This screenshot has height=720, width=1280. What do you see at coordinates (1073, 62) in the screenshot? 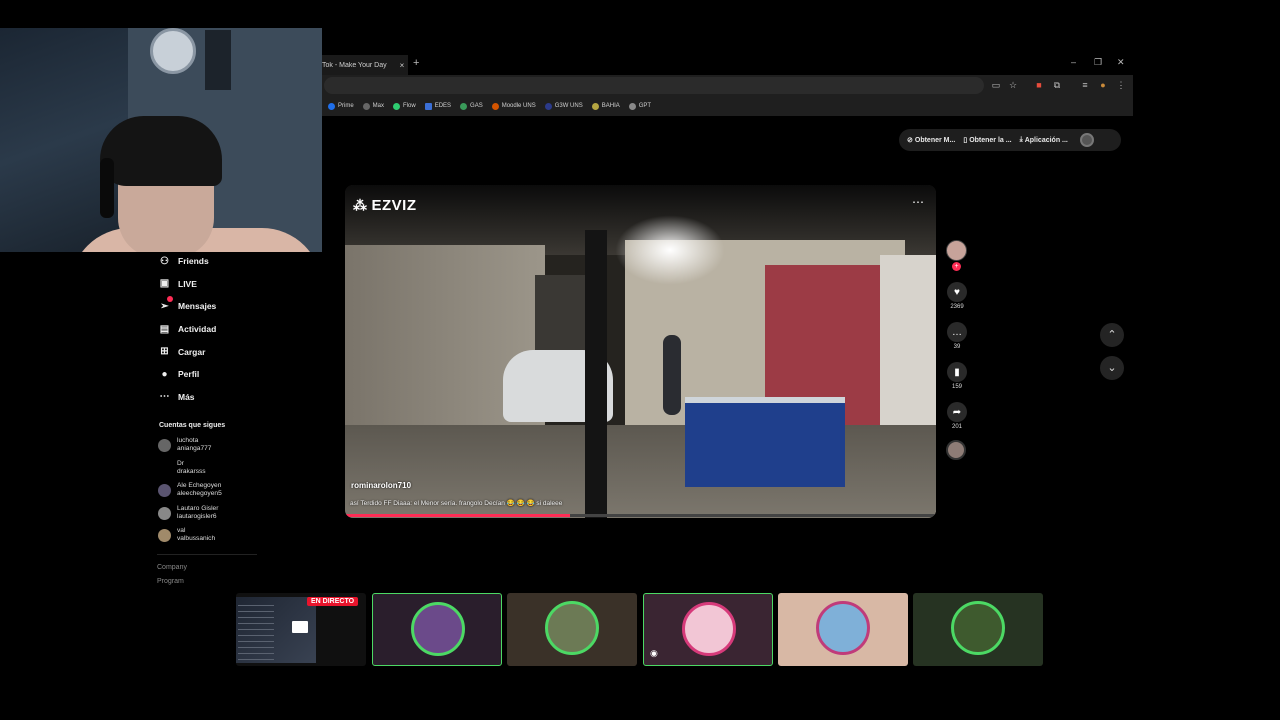
I see `minimize-button: –` at bounding box center [1073, 62].